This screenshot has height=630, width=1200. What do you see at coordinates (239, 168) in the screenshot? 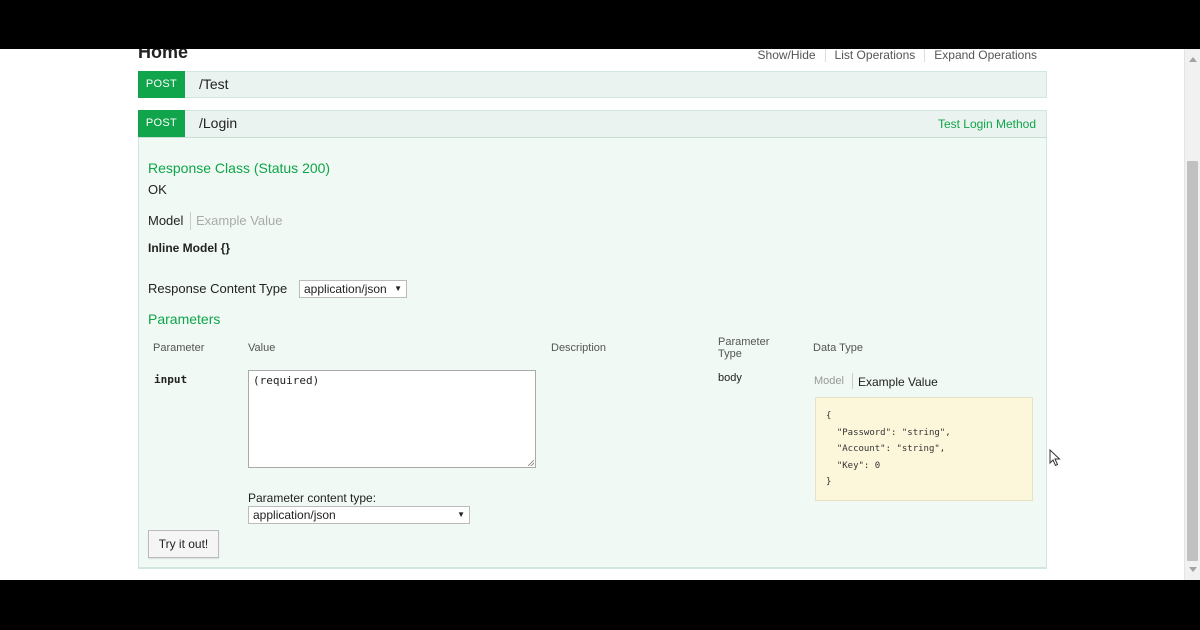
I see `response-class-heading: Response Class (Status 200)` at bounding box center [239, 168].